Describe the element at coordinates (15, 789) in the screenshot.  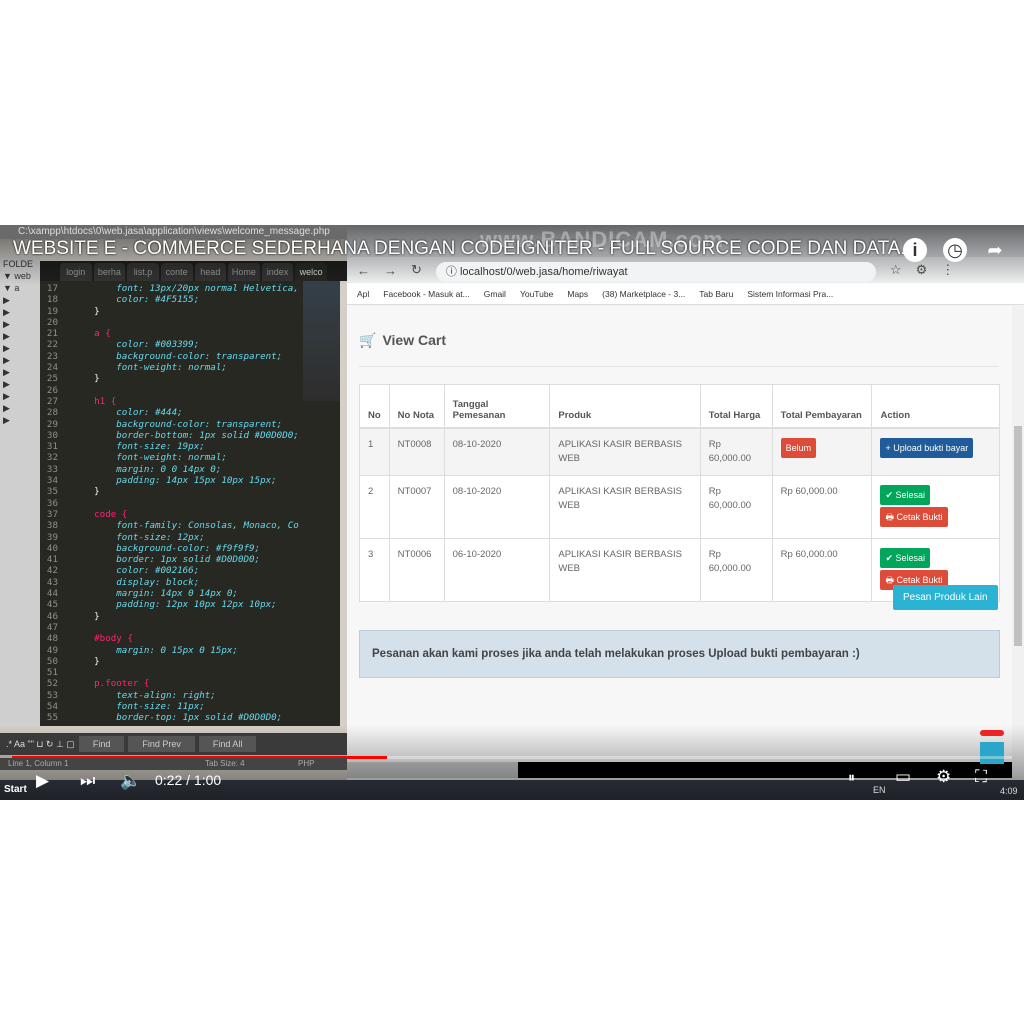
I see `start-button: Start` at that location.